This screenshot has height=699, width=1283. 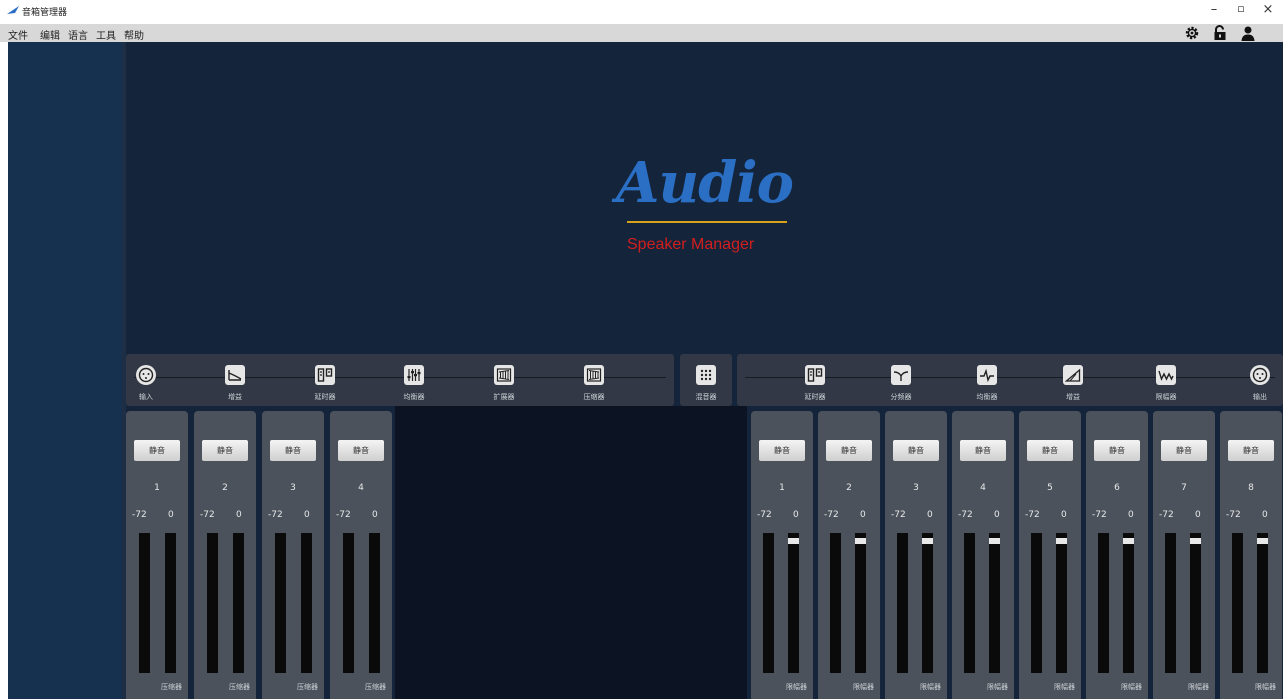 What do you see at coordinates (134, 34) in the screenshot?
I see `menu-help: 帮助` at bounding box center [134, 34].